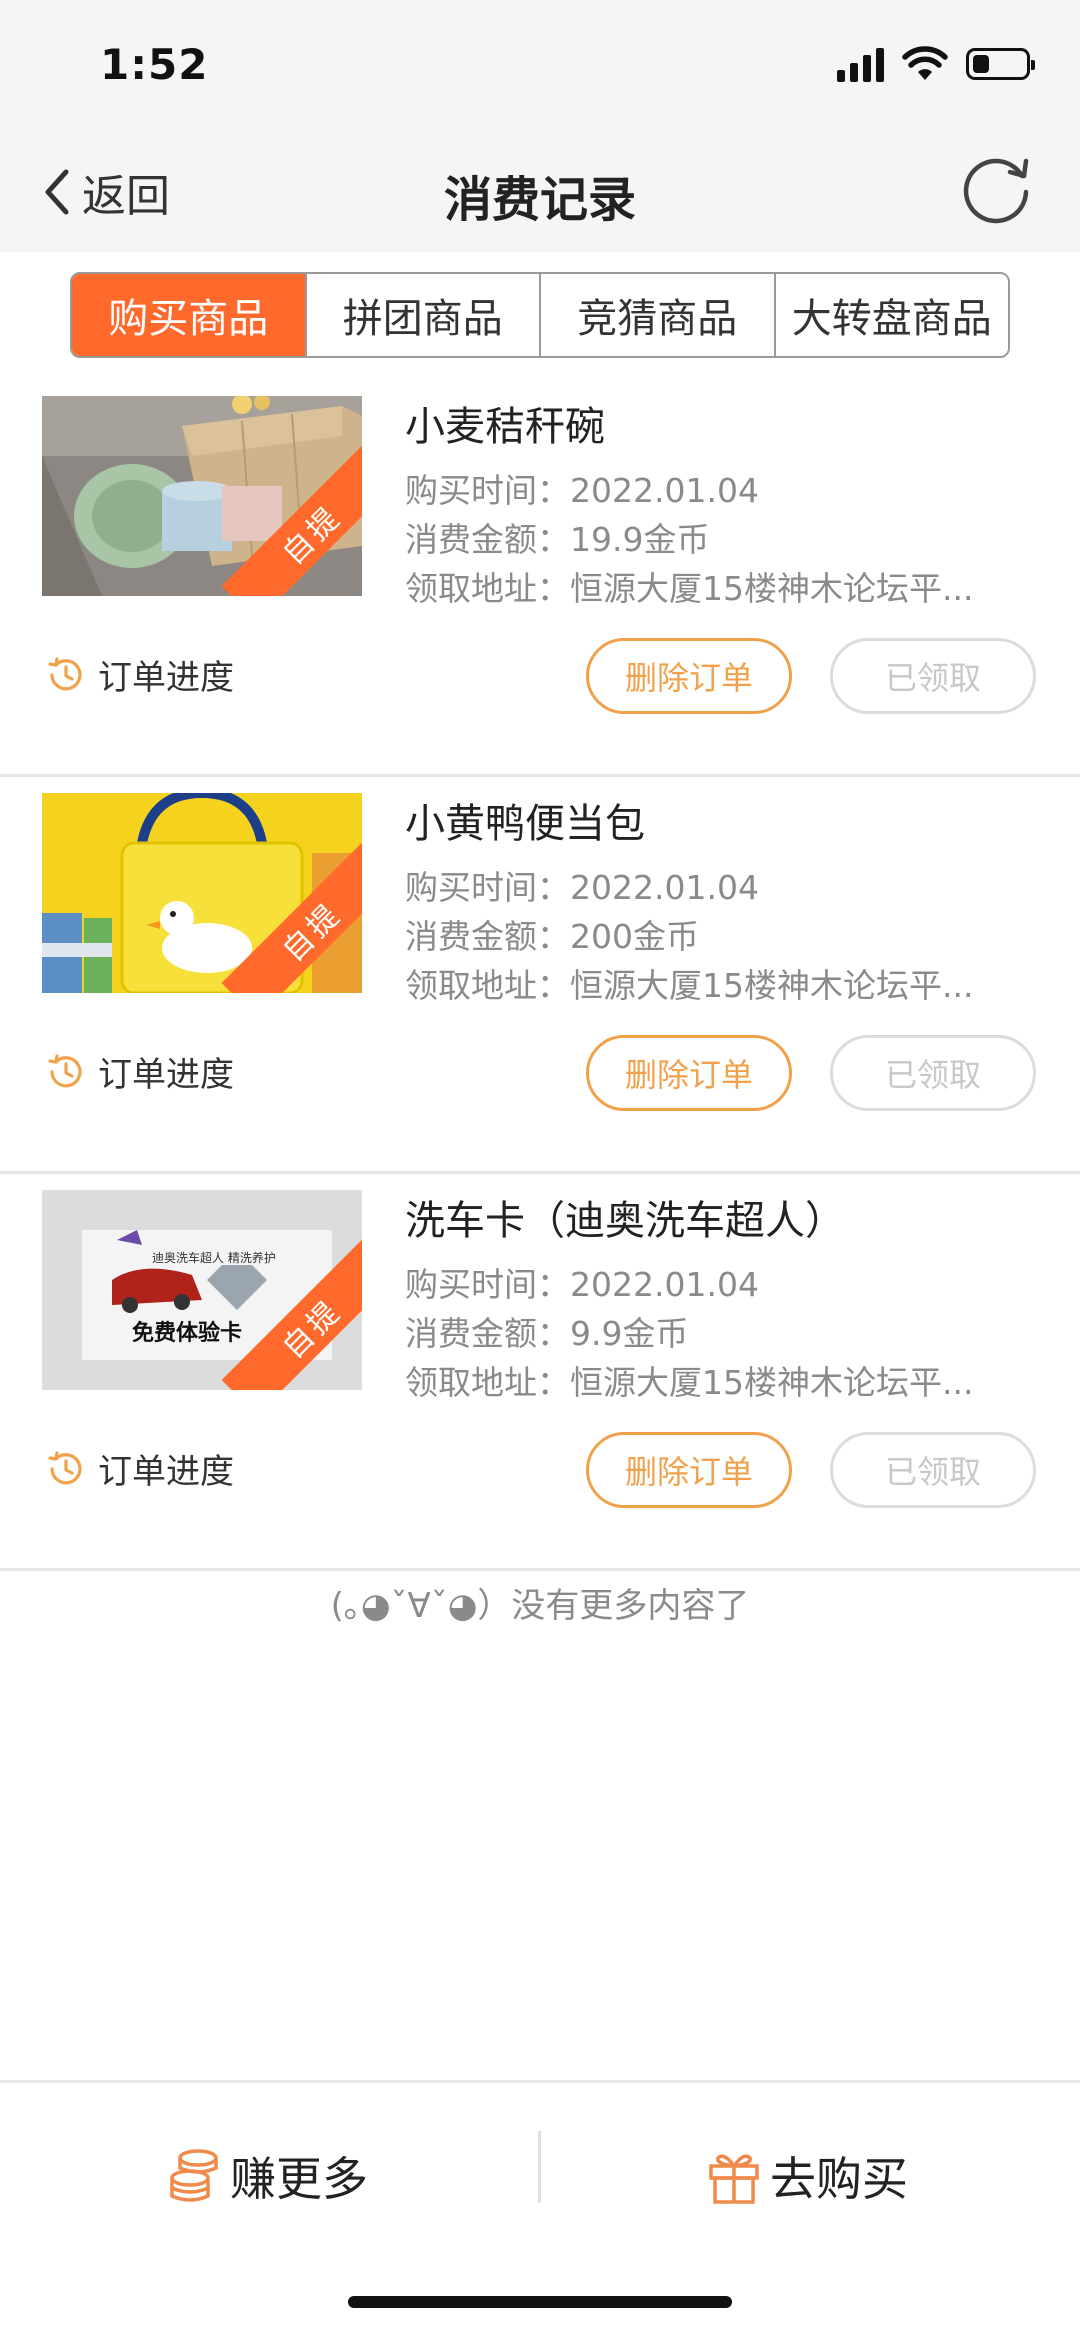  I want to click on go-buy-button: 去购买, so click(808, 2176).